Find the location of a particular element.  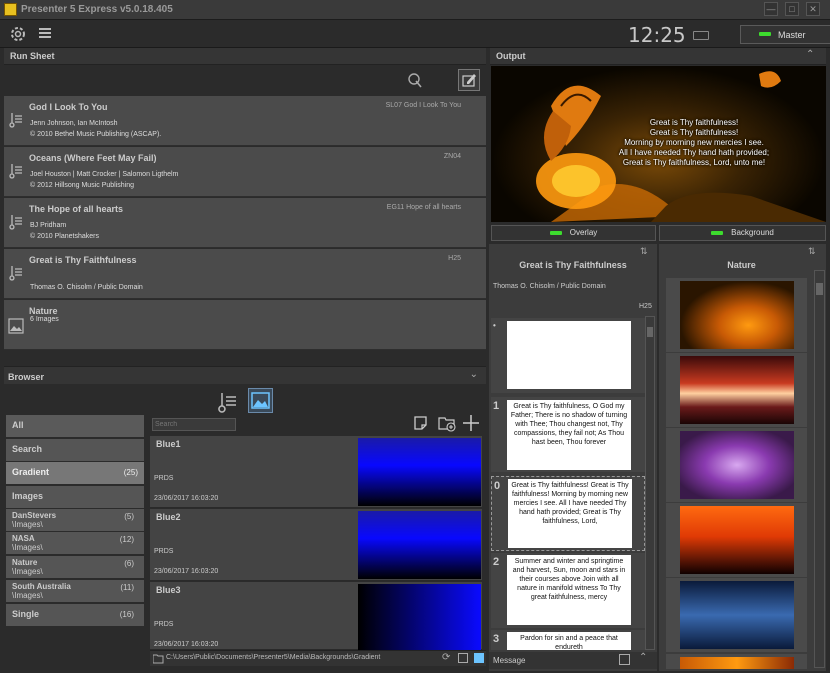

overlay-toggle-button: Overlay is located at coordinates (573, 233).